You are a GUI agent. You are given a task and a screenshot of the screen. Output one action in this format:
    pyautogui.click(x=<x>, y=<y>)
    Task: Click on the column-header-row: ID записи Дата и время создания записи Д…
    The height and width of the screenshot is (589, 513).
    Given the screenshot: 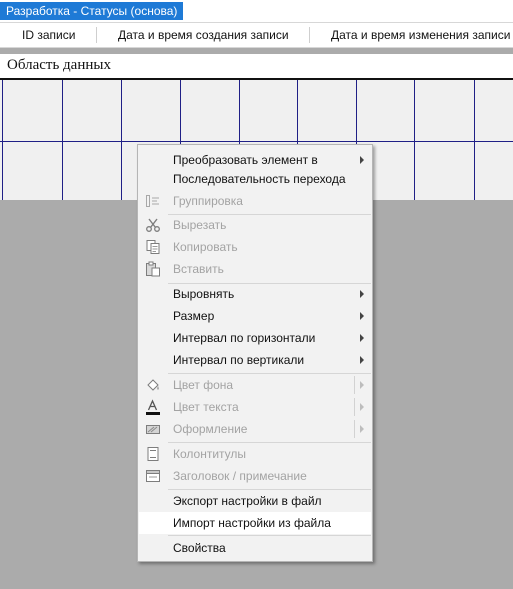 What is the action you would take?
    pyautogui.click(x=256, y=35)
    